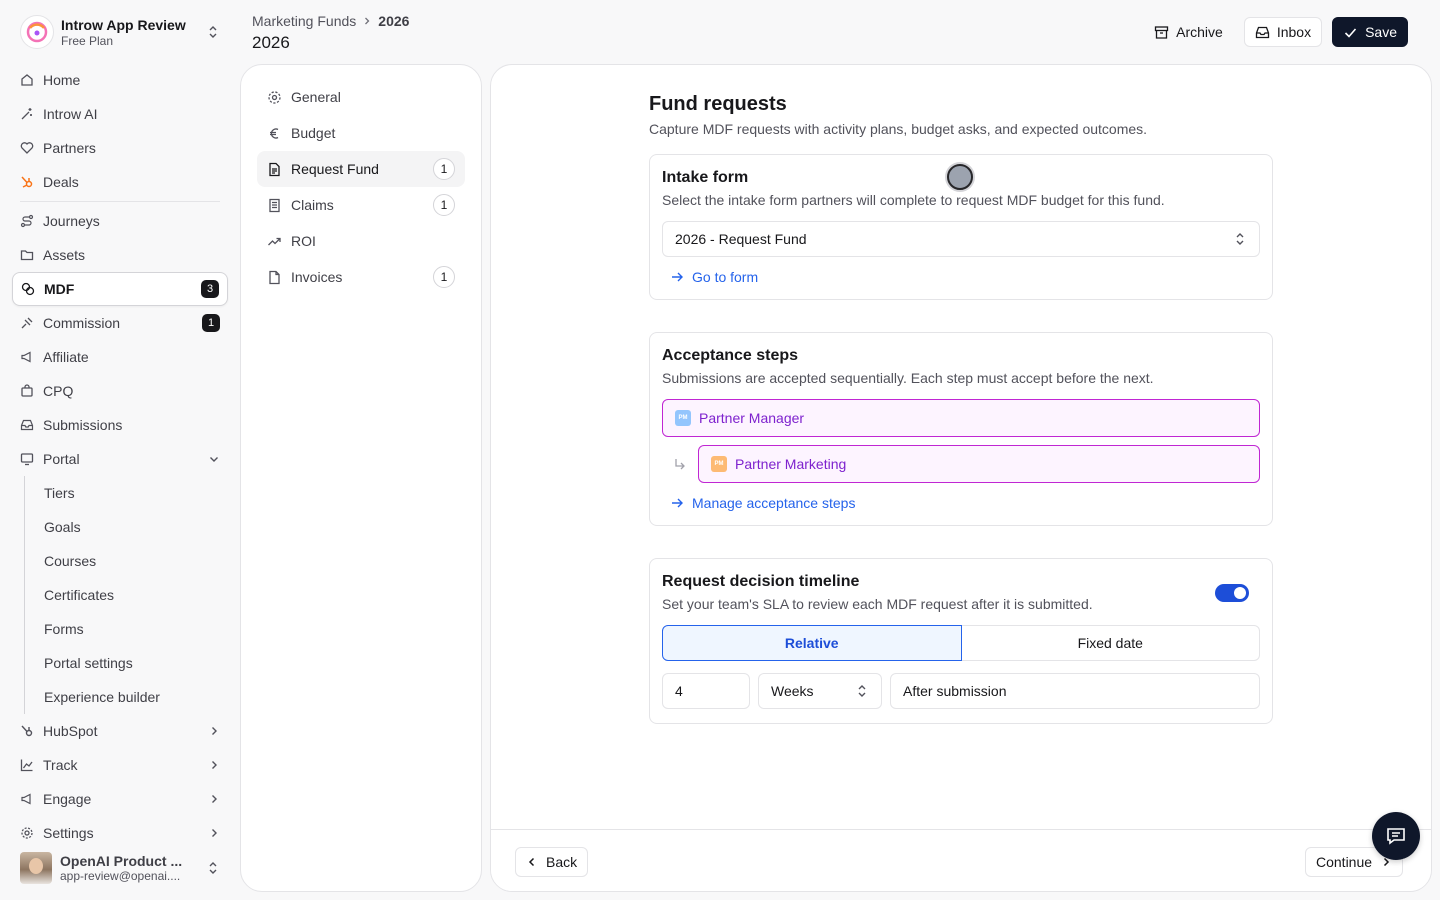 Image resolution: width=1440 pixels, height=900 pixels. I want to click on subnav-request-fund: Request Fund 1, so click(361, 169).